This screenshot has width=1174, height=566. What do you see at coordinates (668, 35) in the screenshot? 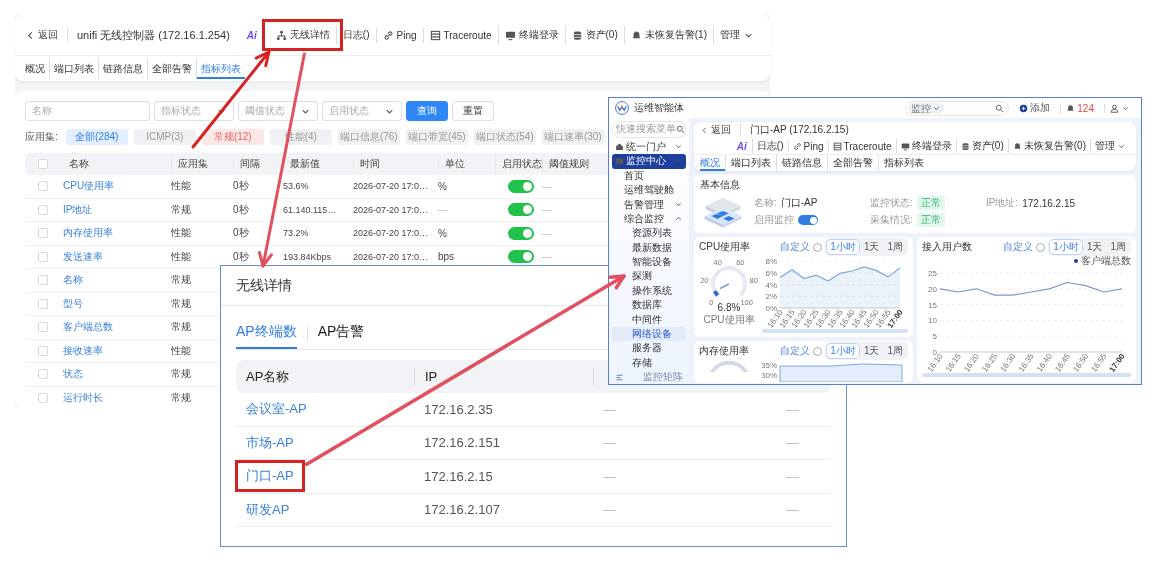
I see `toolbar-button: 未恢复告警(1)` at bounding box center [668, 35].